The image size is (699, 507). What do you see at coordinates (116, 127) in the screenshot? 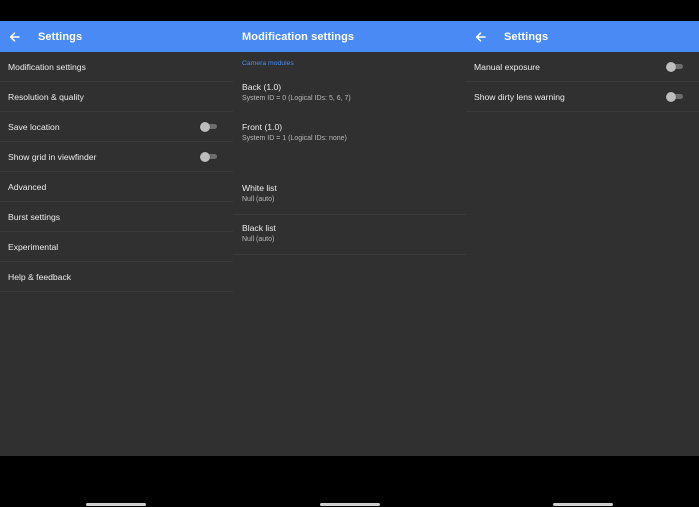
I see `save-location-item: Save location` at bounding box center [116, 127].